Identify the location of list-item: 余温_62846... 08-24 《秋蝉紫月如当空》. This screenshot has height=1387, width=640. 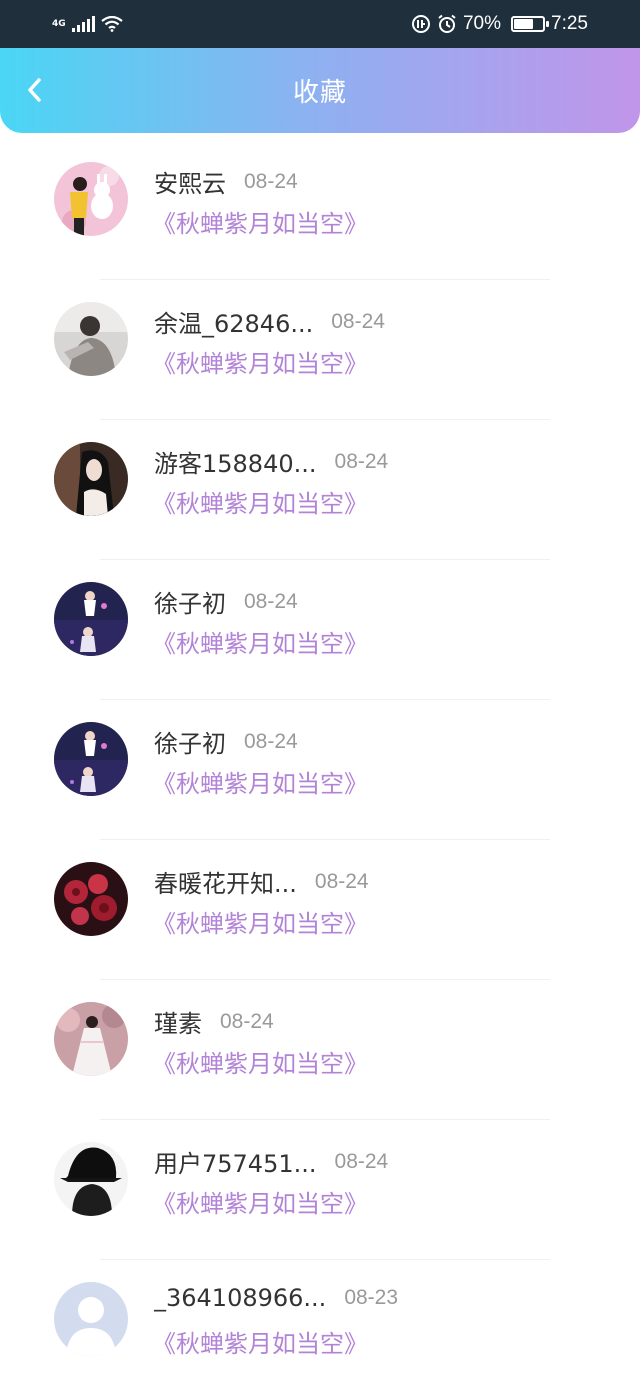
(320, 350).